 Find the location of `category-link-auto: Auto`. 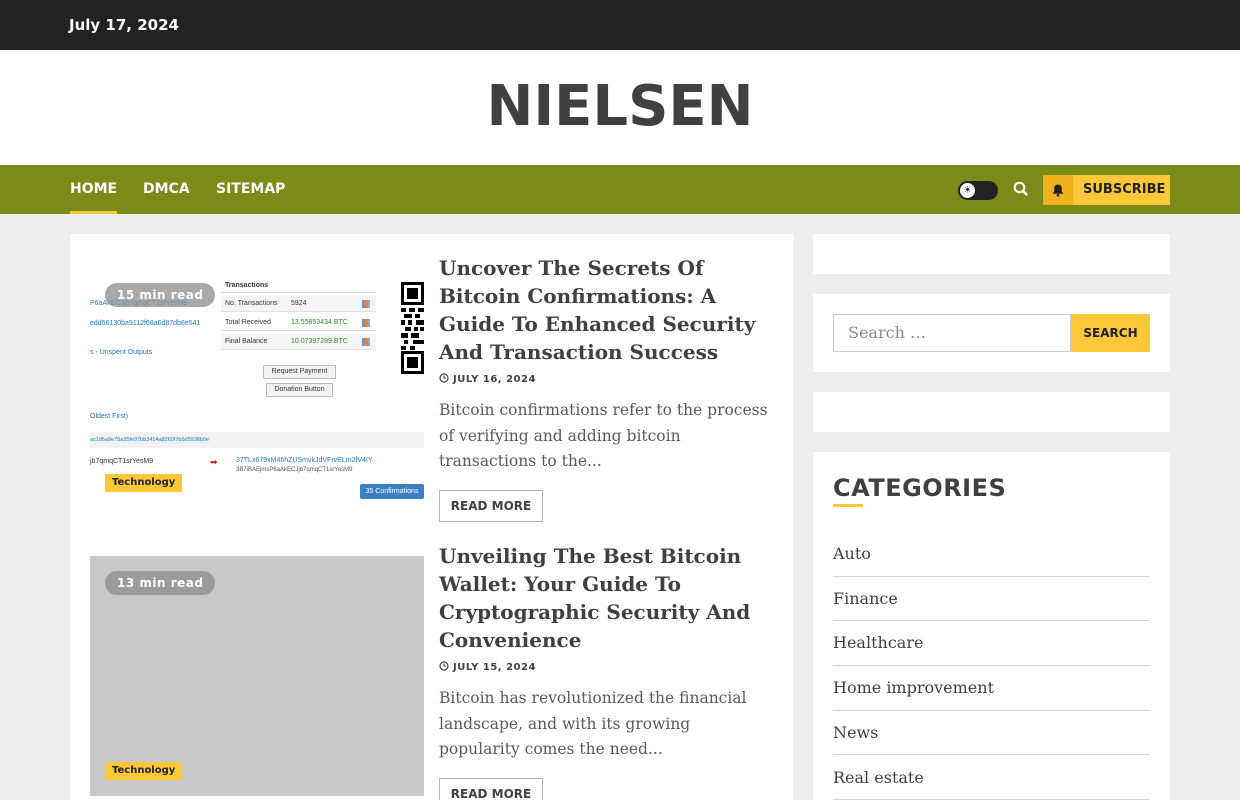

category-link-auto: Auto is located at coordinates (991, 554).